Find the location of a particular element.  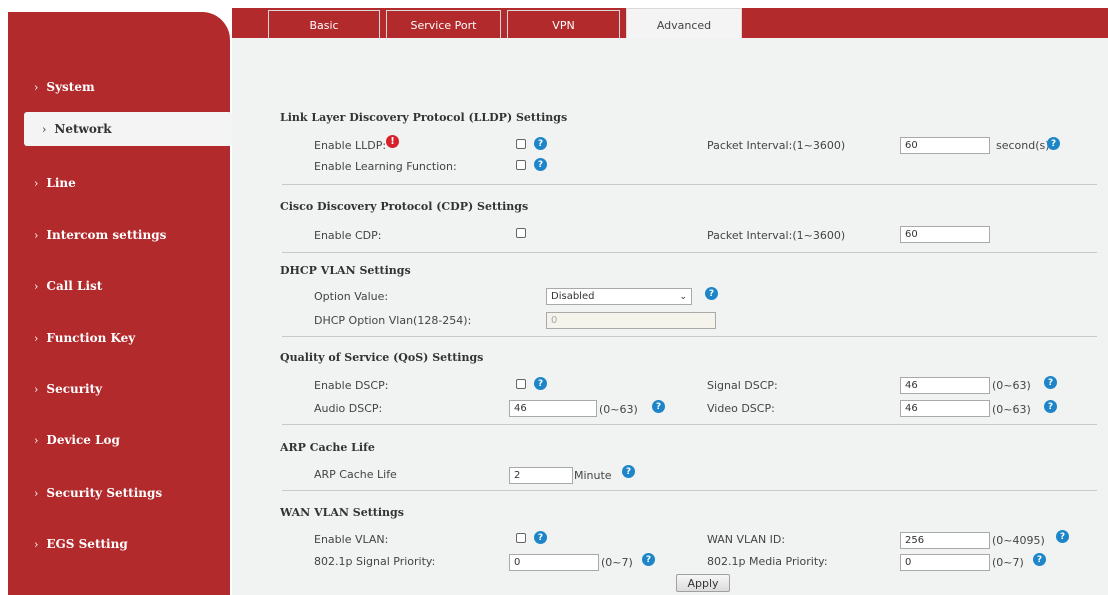

arp-cache-life-unit: Minute is located at coordinates (593, 475).